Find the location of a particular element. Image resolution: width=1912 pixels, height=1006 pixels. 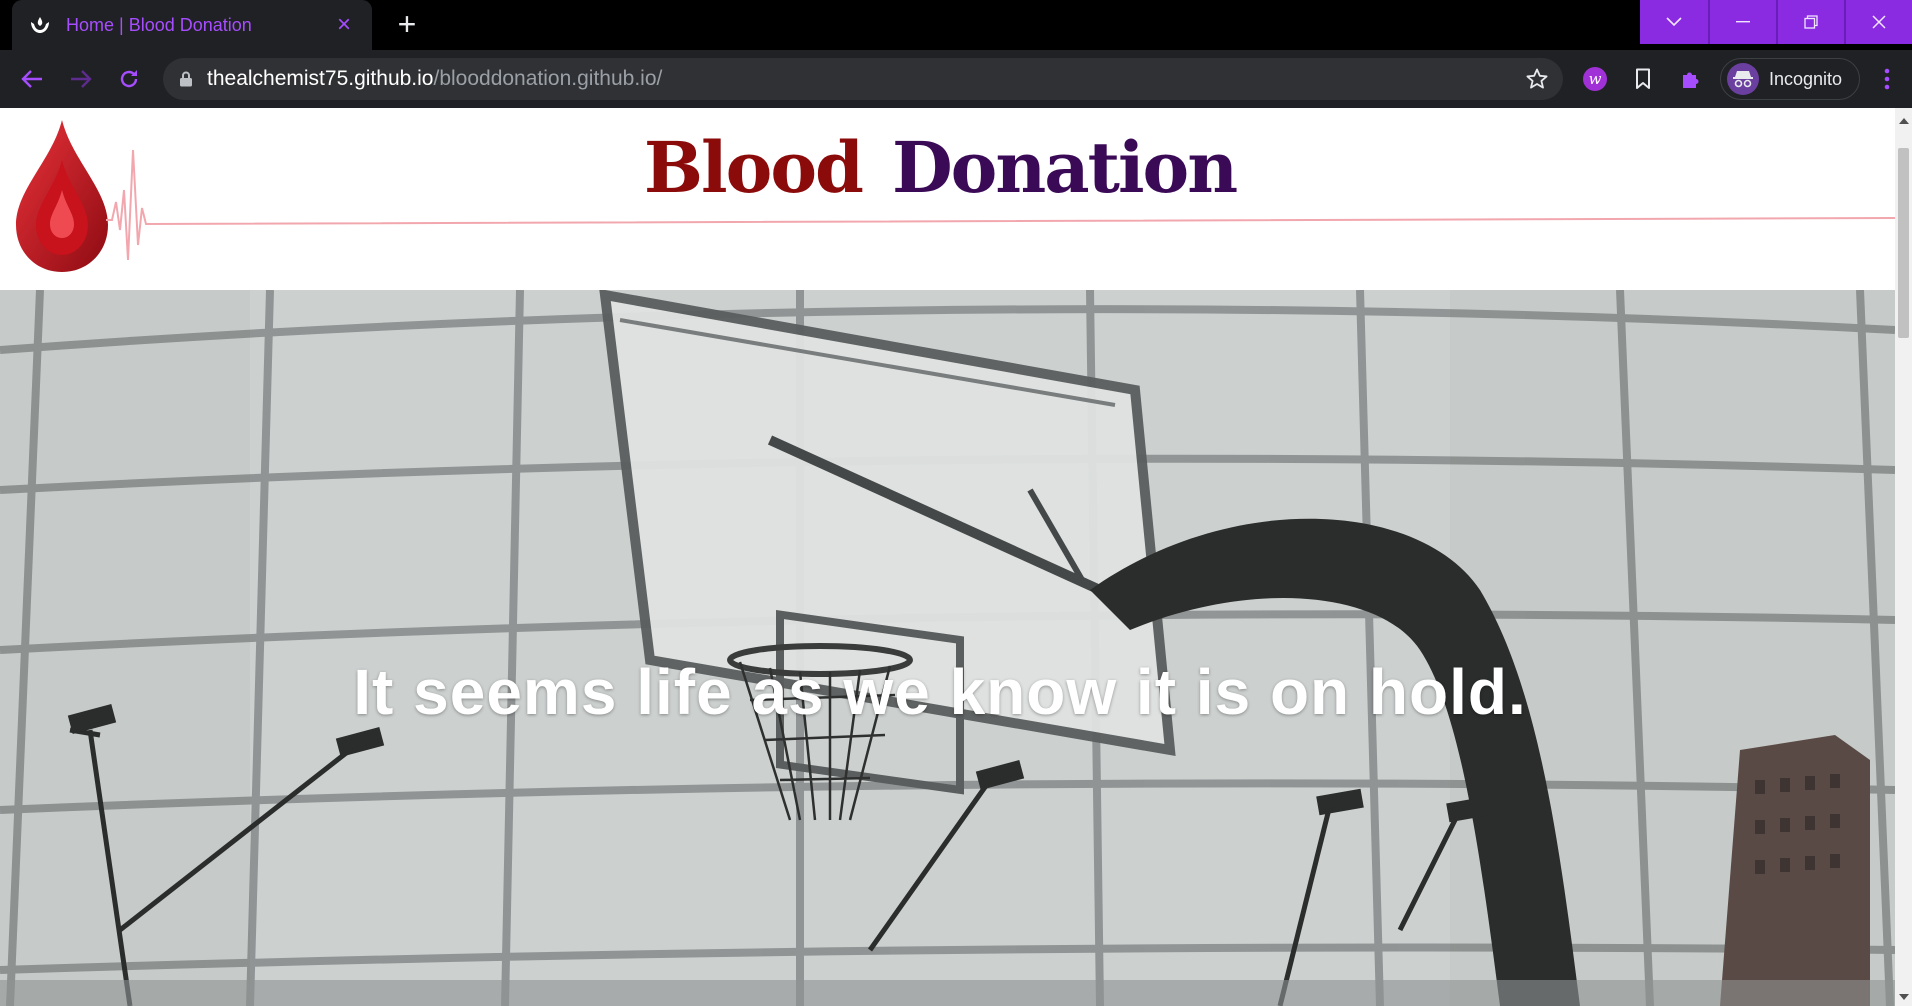

tab-title: Home | Blood Donation is located at coordinates (159, 24).